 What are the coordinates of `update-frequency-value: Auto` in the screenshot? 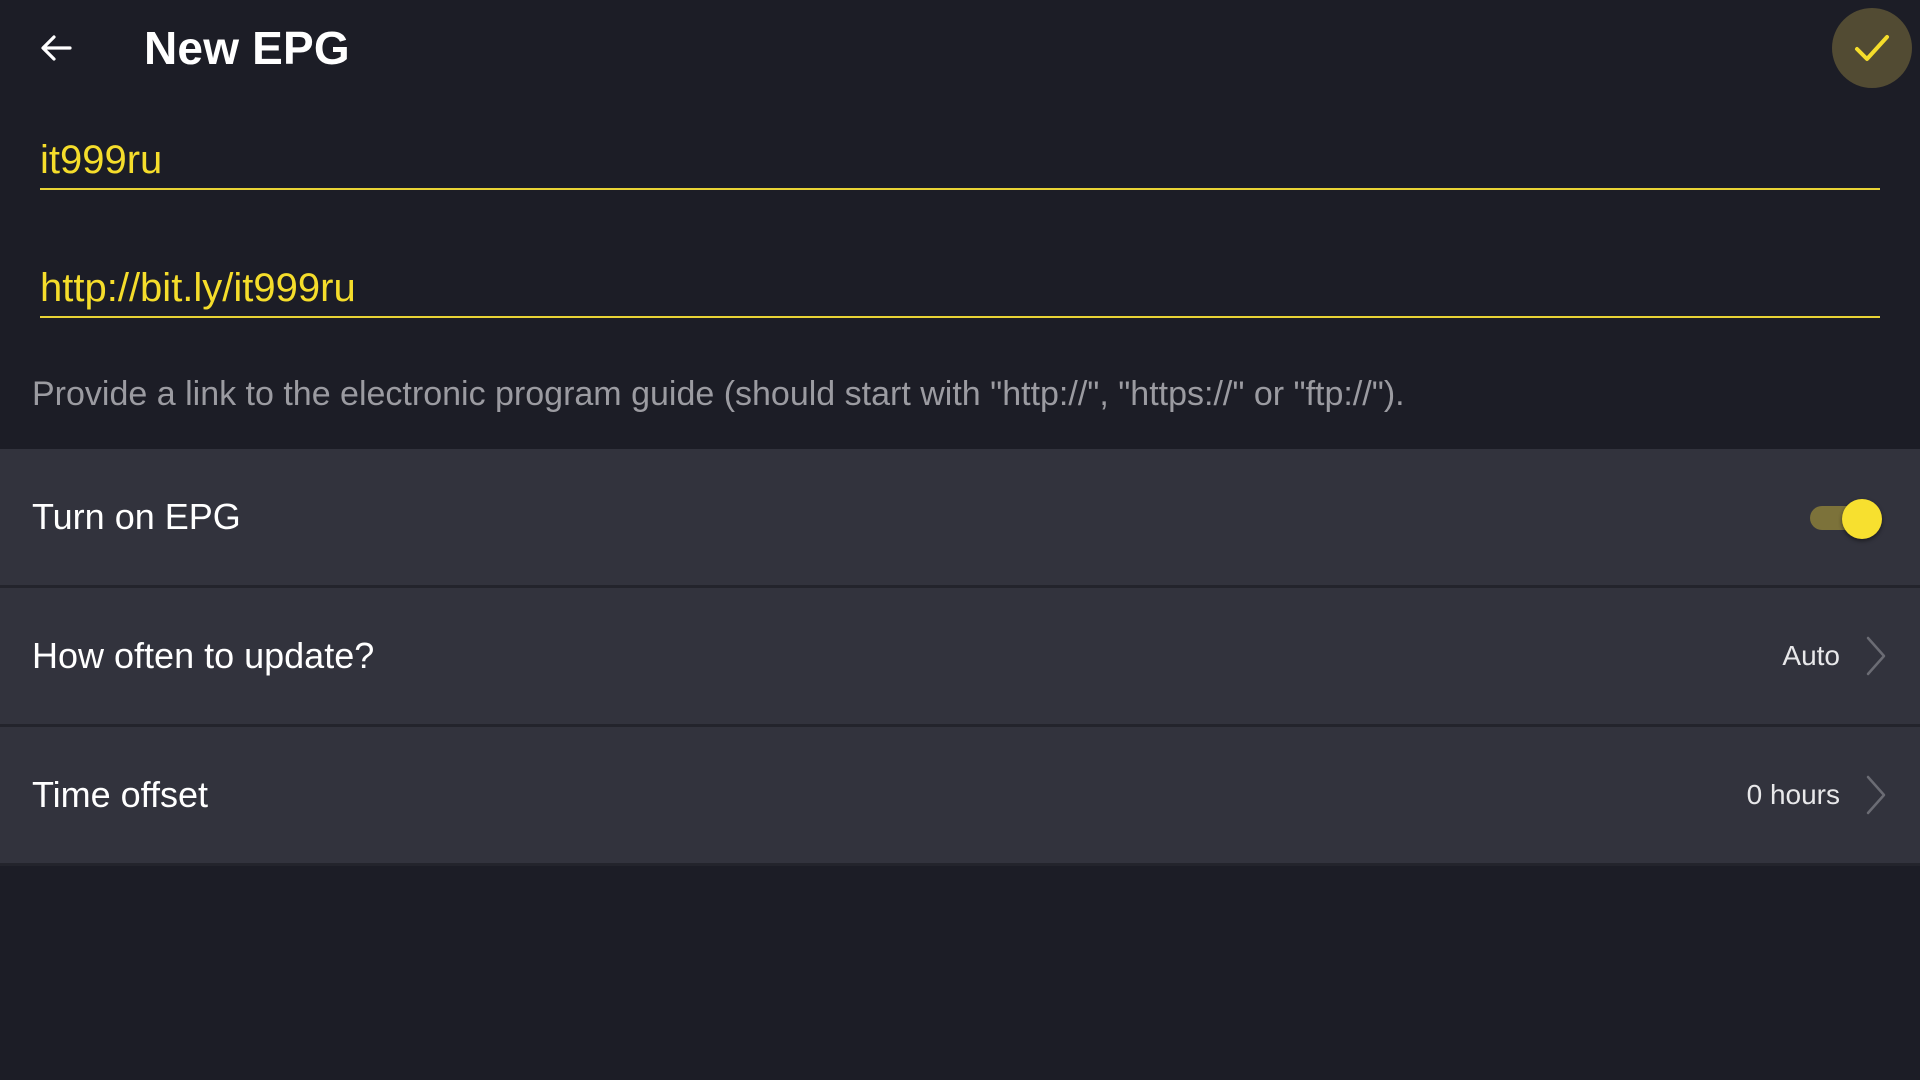 It's located at (1811, 655).